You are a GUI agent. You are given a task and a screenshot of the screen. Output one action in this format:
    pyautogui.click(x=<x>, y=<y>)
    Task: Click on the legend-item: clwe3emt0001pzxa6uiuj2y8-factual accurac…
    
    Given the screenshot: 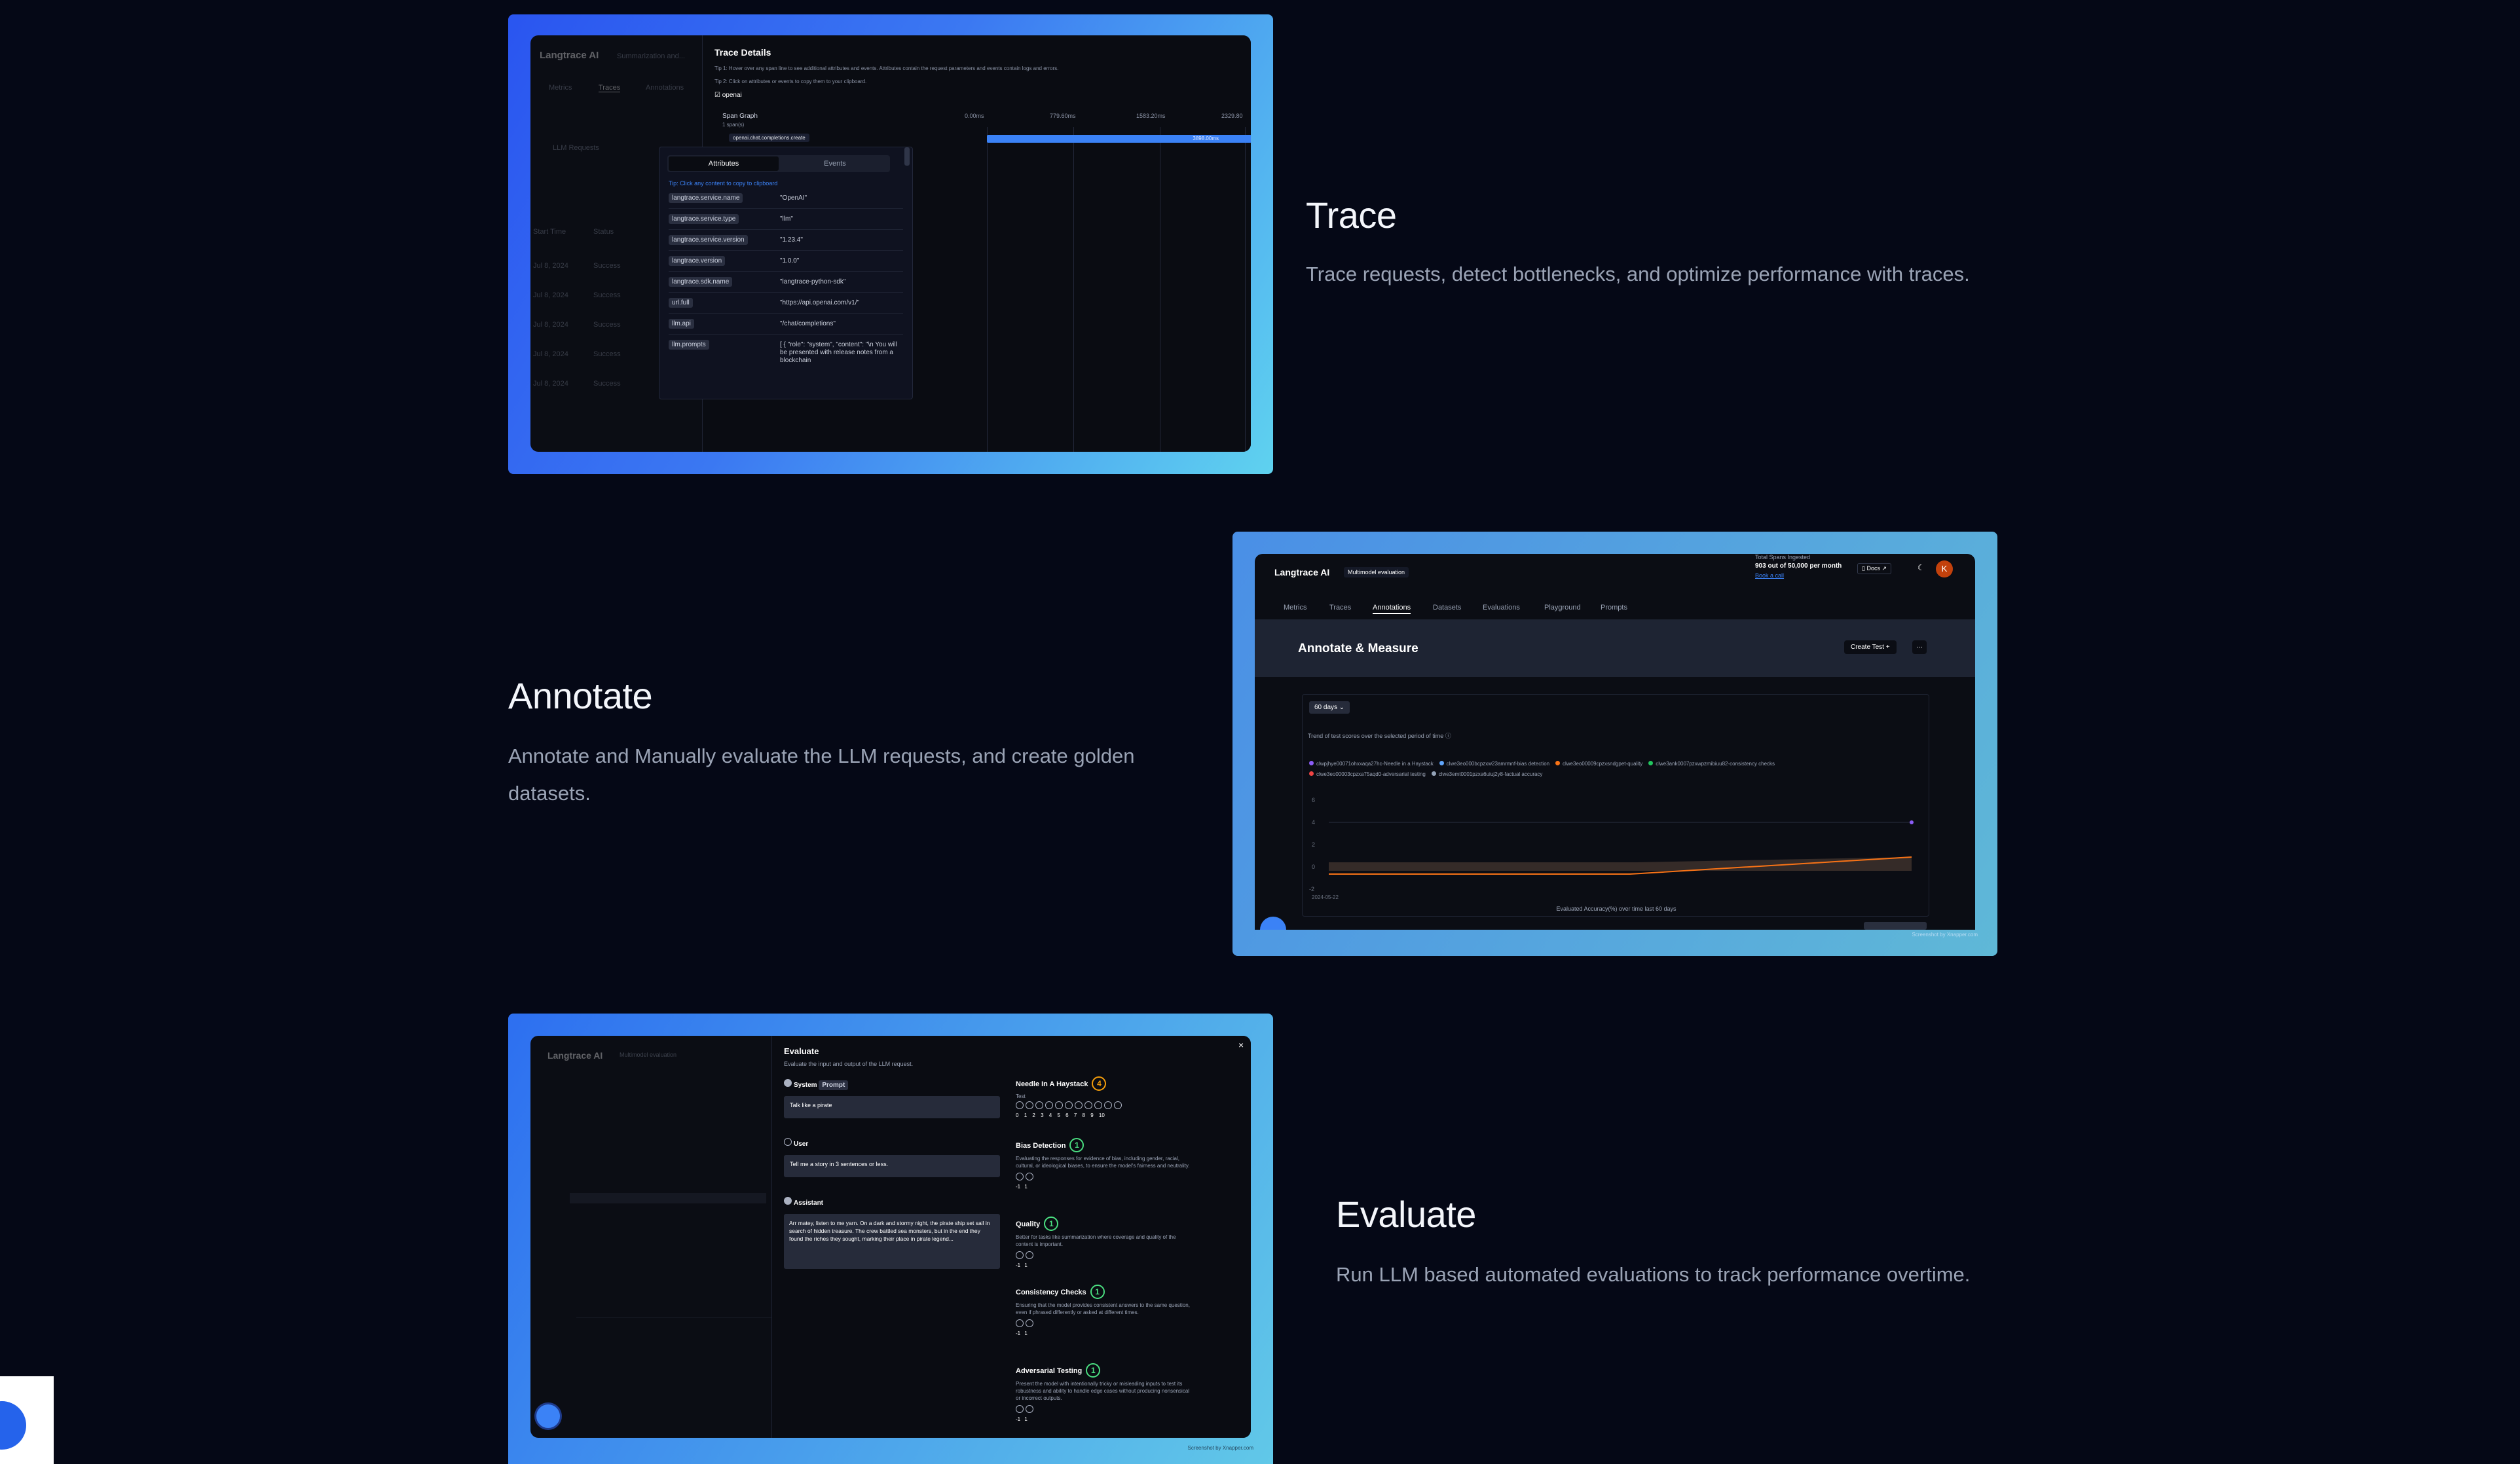 What is the action you would take?
    pyautogui.click(x=1486, y=774)
    